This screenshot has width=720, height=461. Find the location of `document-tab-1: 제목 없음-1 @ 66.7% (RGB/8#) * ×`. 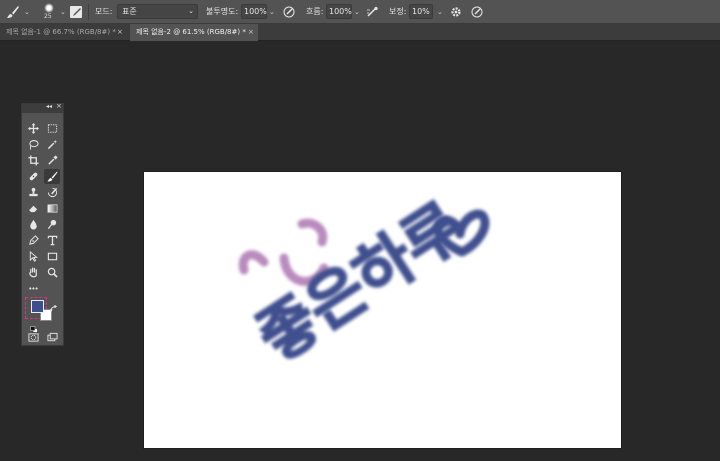

document-tab-1: 제목 없음-1 @ 66.7% (RGB/8#) * × is located at coordinates (64, 32).